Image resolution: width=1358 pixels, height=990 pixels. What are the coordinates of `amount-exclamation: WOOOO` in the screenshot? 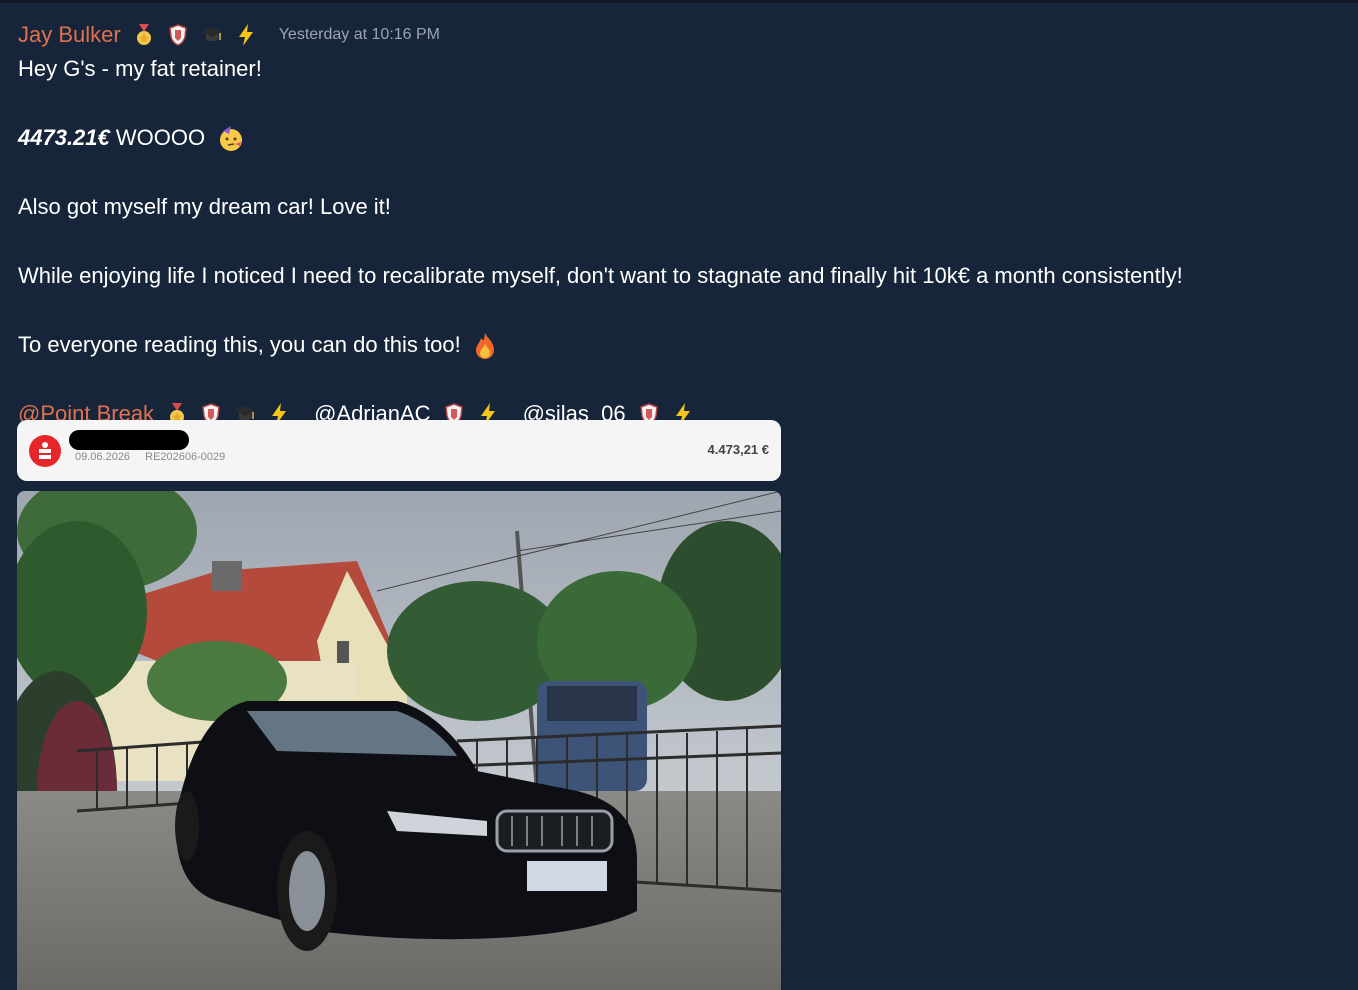 It's located at (157, 137).